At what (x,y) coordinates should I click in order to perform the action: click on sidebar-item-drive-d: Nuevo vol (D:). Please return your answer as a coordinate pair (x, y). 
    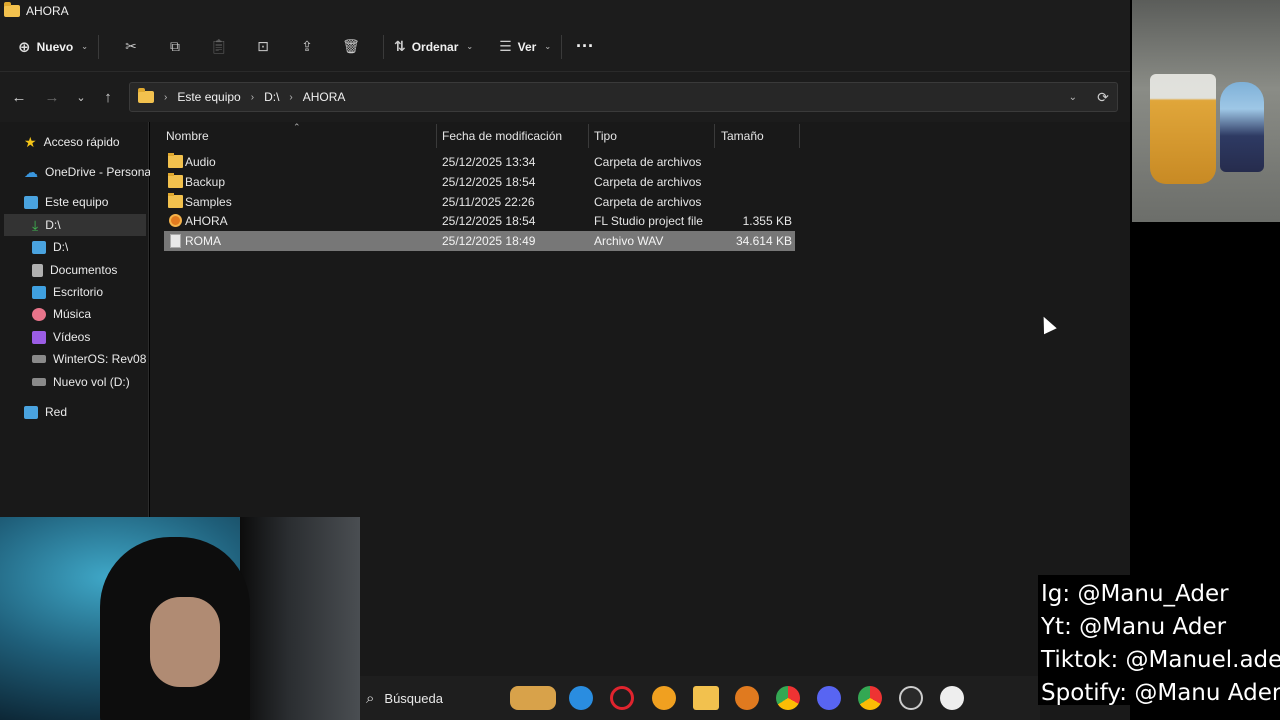
    Looking at the image, I should click on (81, 382).